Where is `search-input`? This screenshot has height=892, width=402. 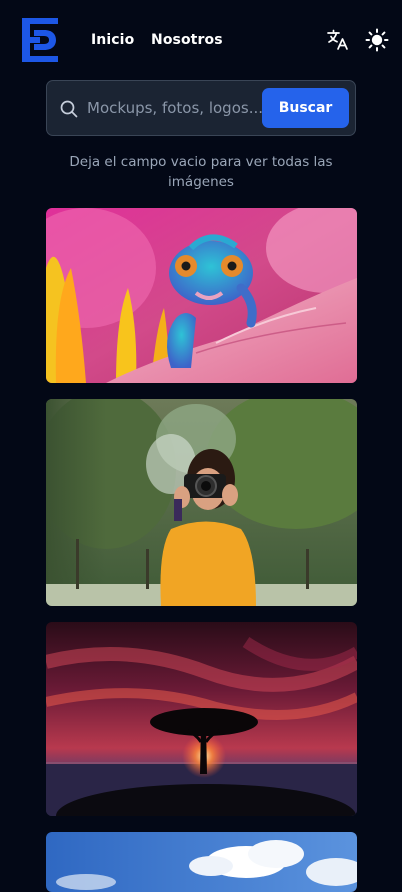
search-input is located at coordinates (175, 108).